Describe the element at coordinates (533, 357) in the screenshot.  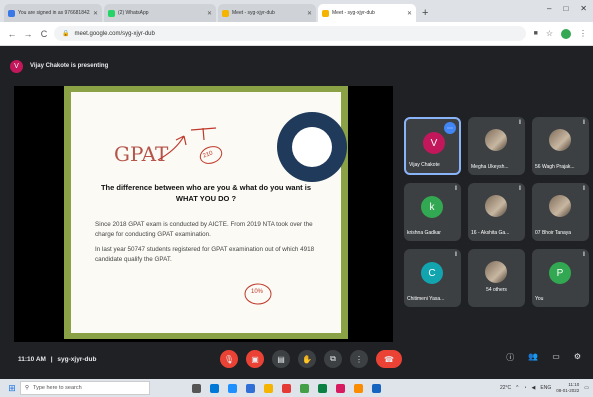
I see `people-icon: 👥` at that location.